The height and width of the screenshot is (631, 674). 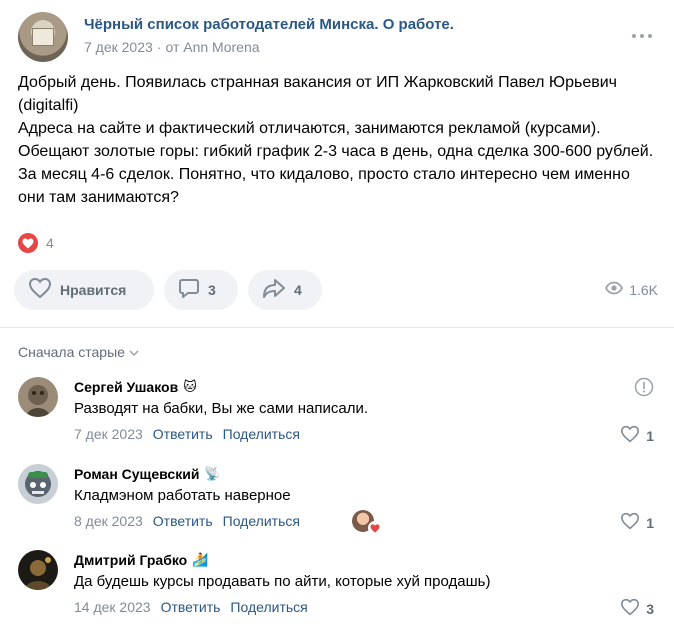 What do you see at coordinates (118, 47) in the screenshot?
I see `post-date: 7 дек 2023` at bounding box center [118, 47].